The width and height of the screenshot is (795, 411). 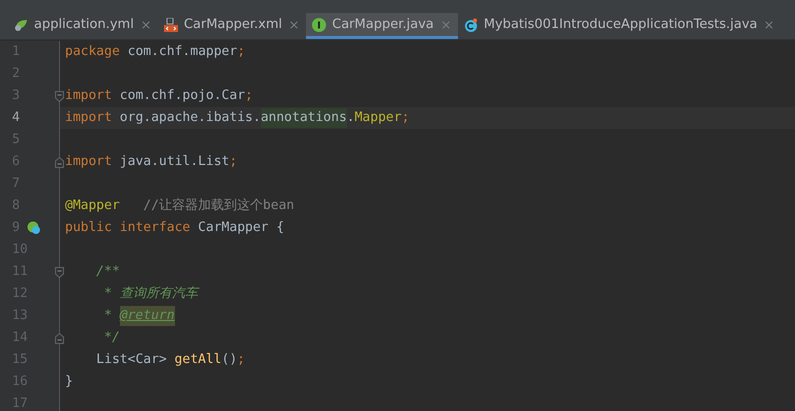 What do you see at coordinates (92, 52) in the screenshot?
I see `code-token: package` at bounding box center [92, 52].